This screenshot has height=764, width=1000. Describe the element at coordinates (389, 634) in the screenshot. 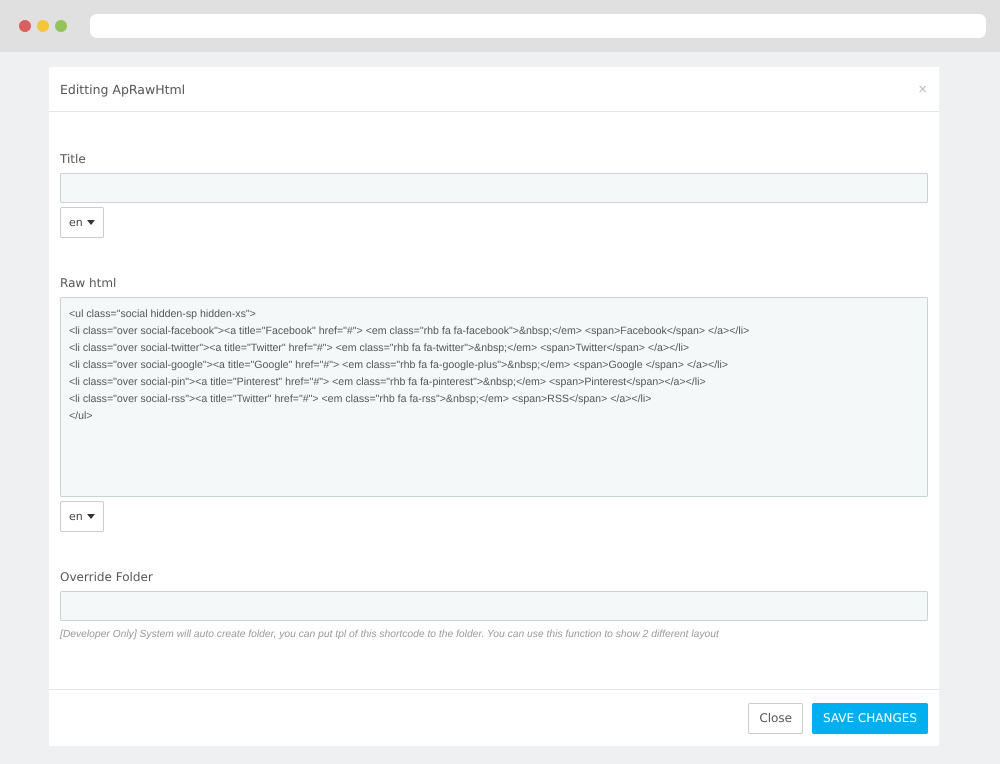

I see `help-text: [Developer Only] System will auto create folder, you can put tpl of this shortcode to the folder. You can use this function to show 2 different layout` at that location.